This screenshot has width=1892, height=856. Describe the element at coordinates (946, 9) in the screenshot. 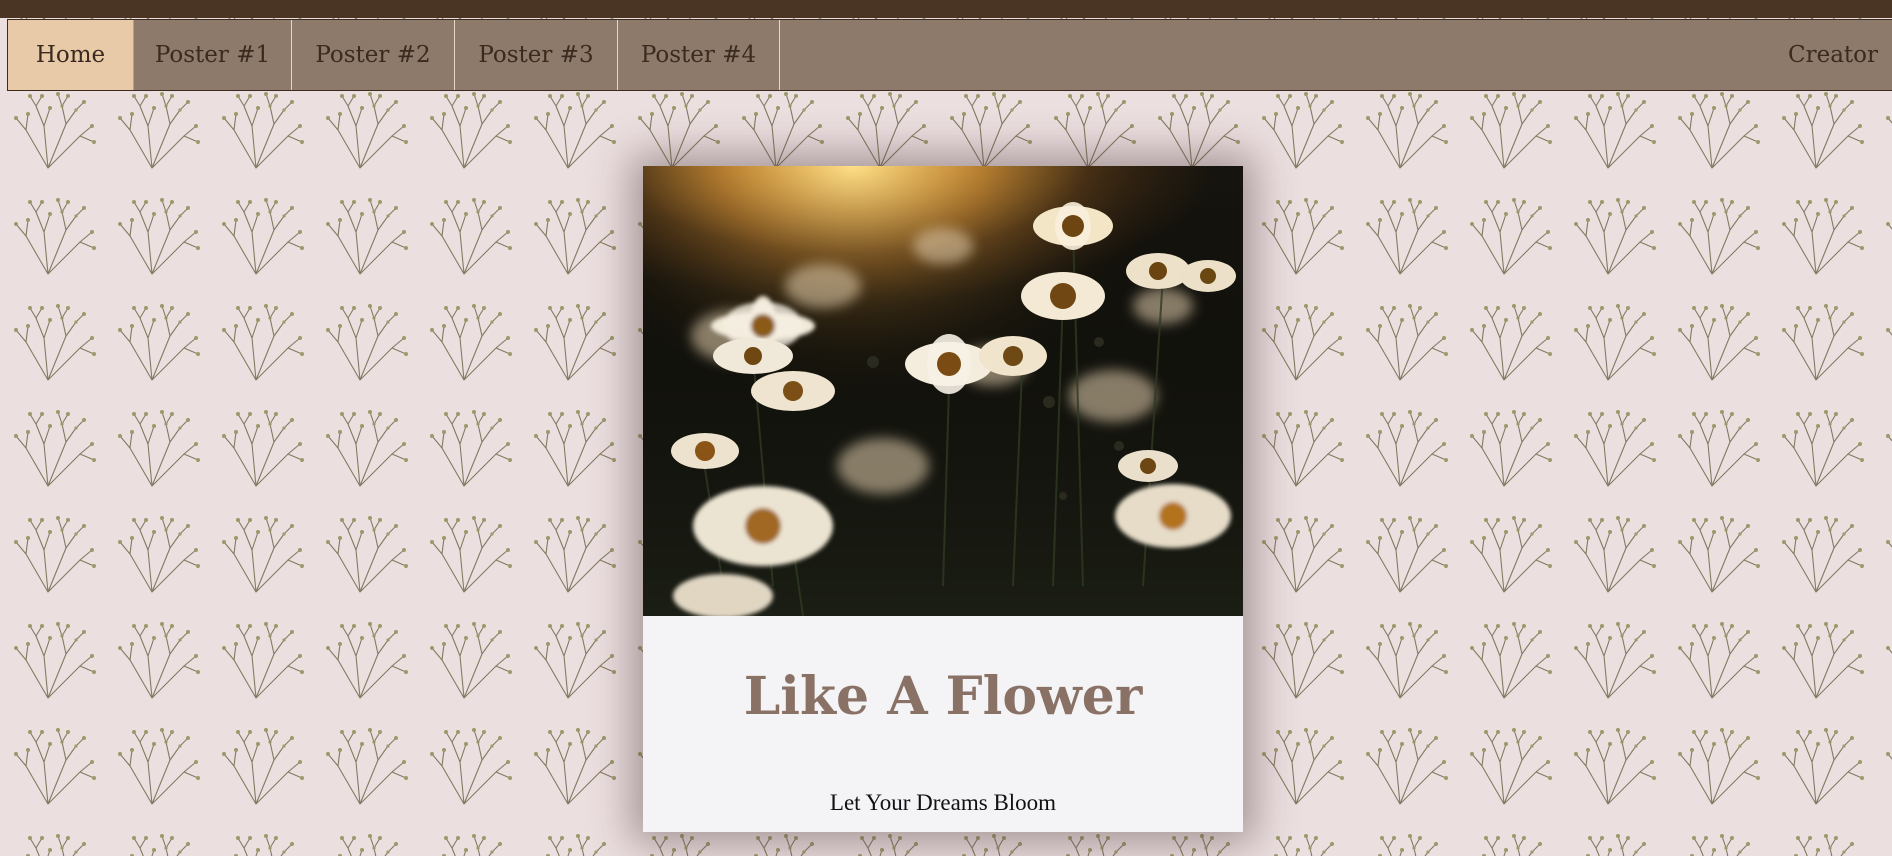

I see `top-bar` at that location.